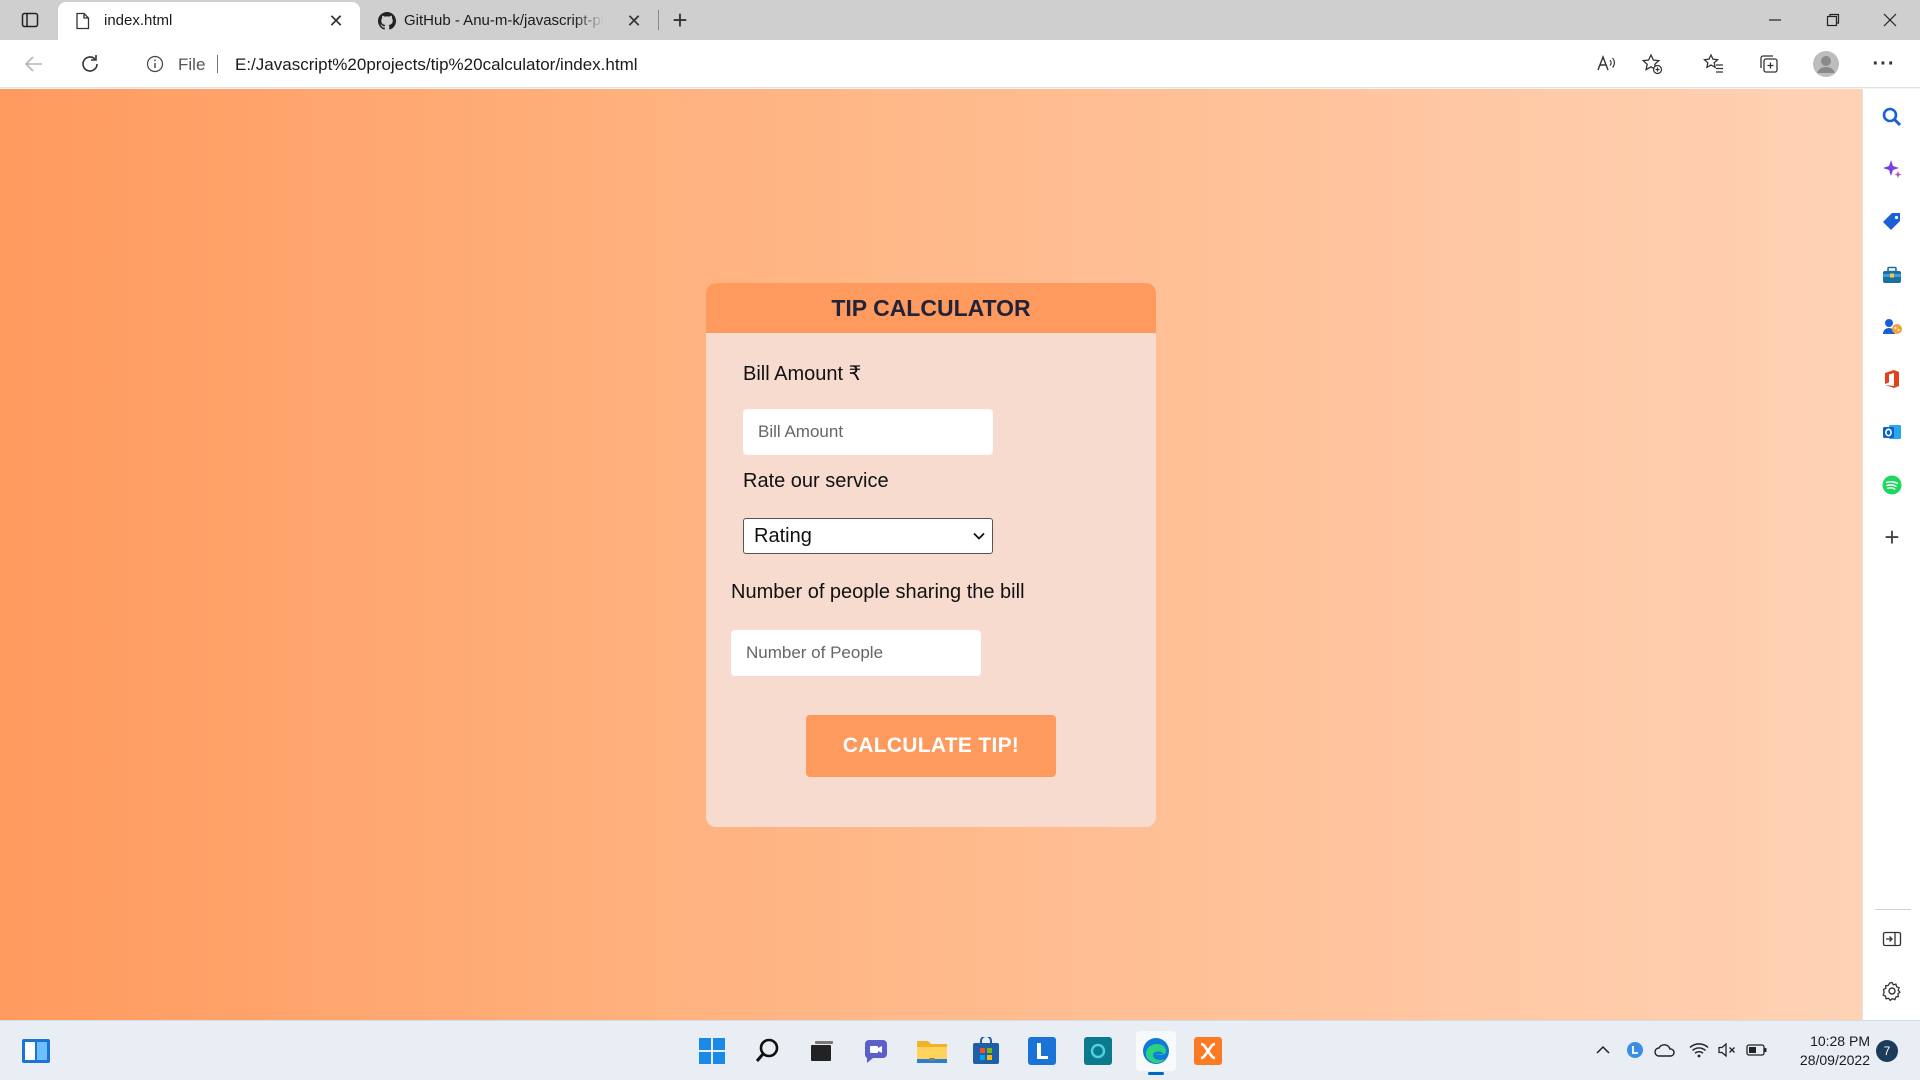 This screenshot has width=1920, height=1080. I want to click on games-icon, so click(1892, 327).